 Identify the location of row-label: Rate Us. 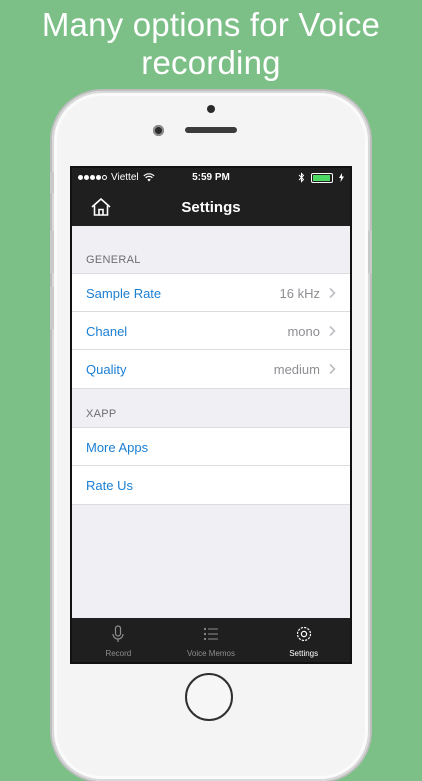
(109, 485).